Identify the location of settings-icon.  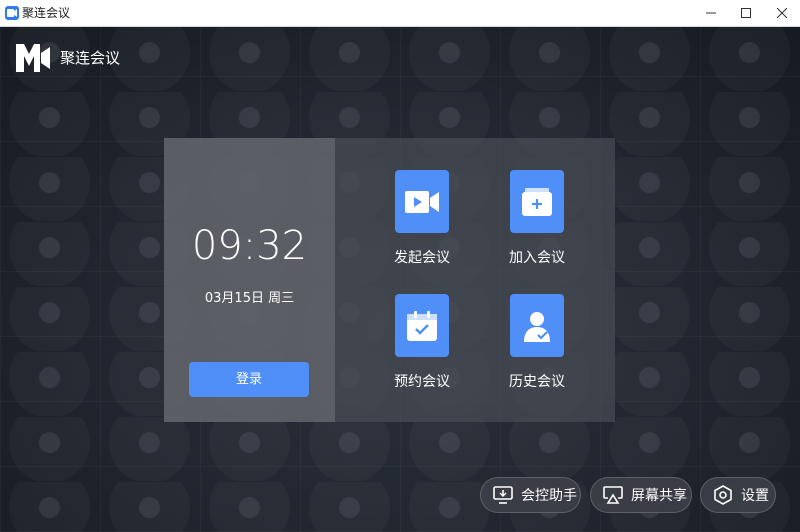
(723, 495).